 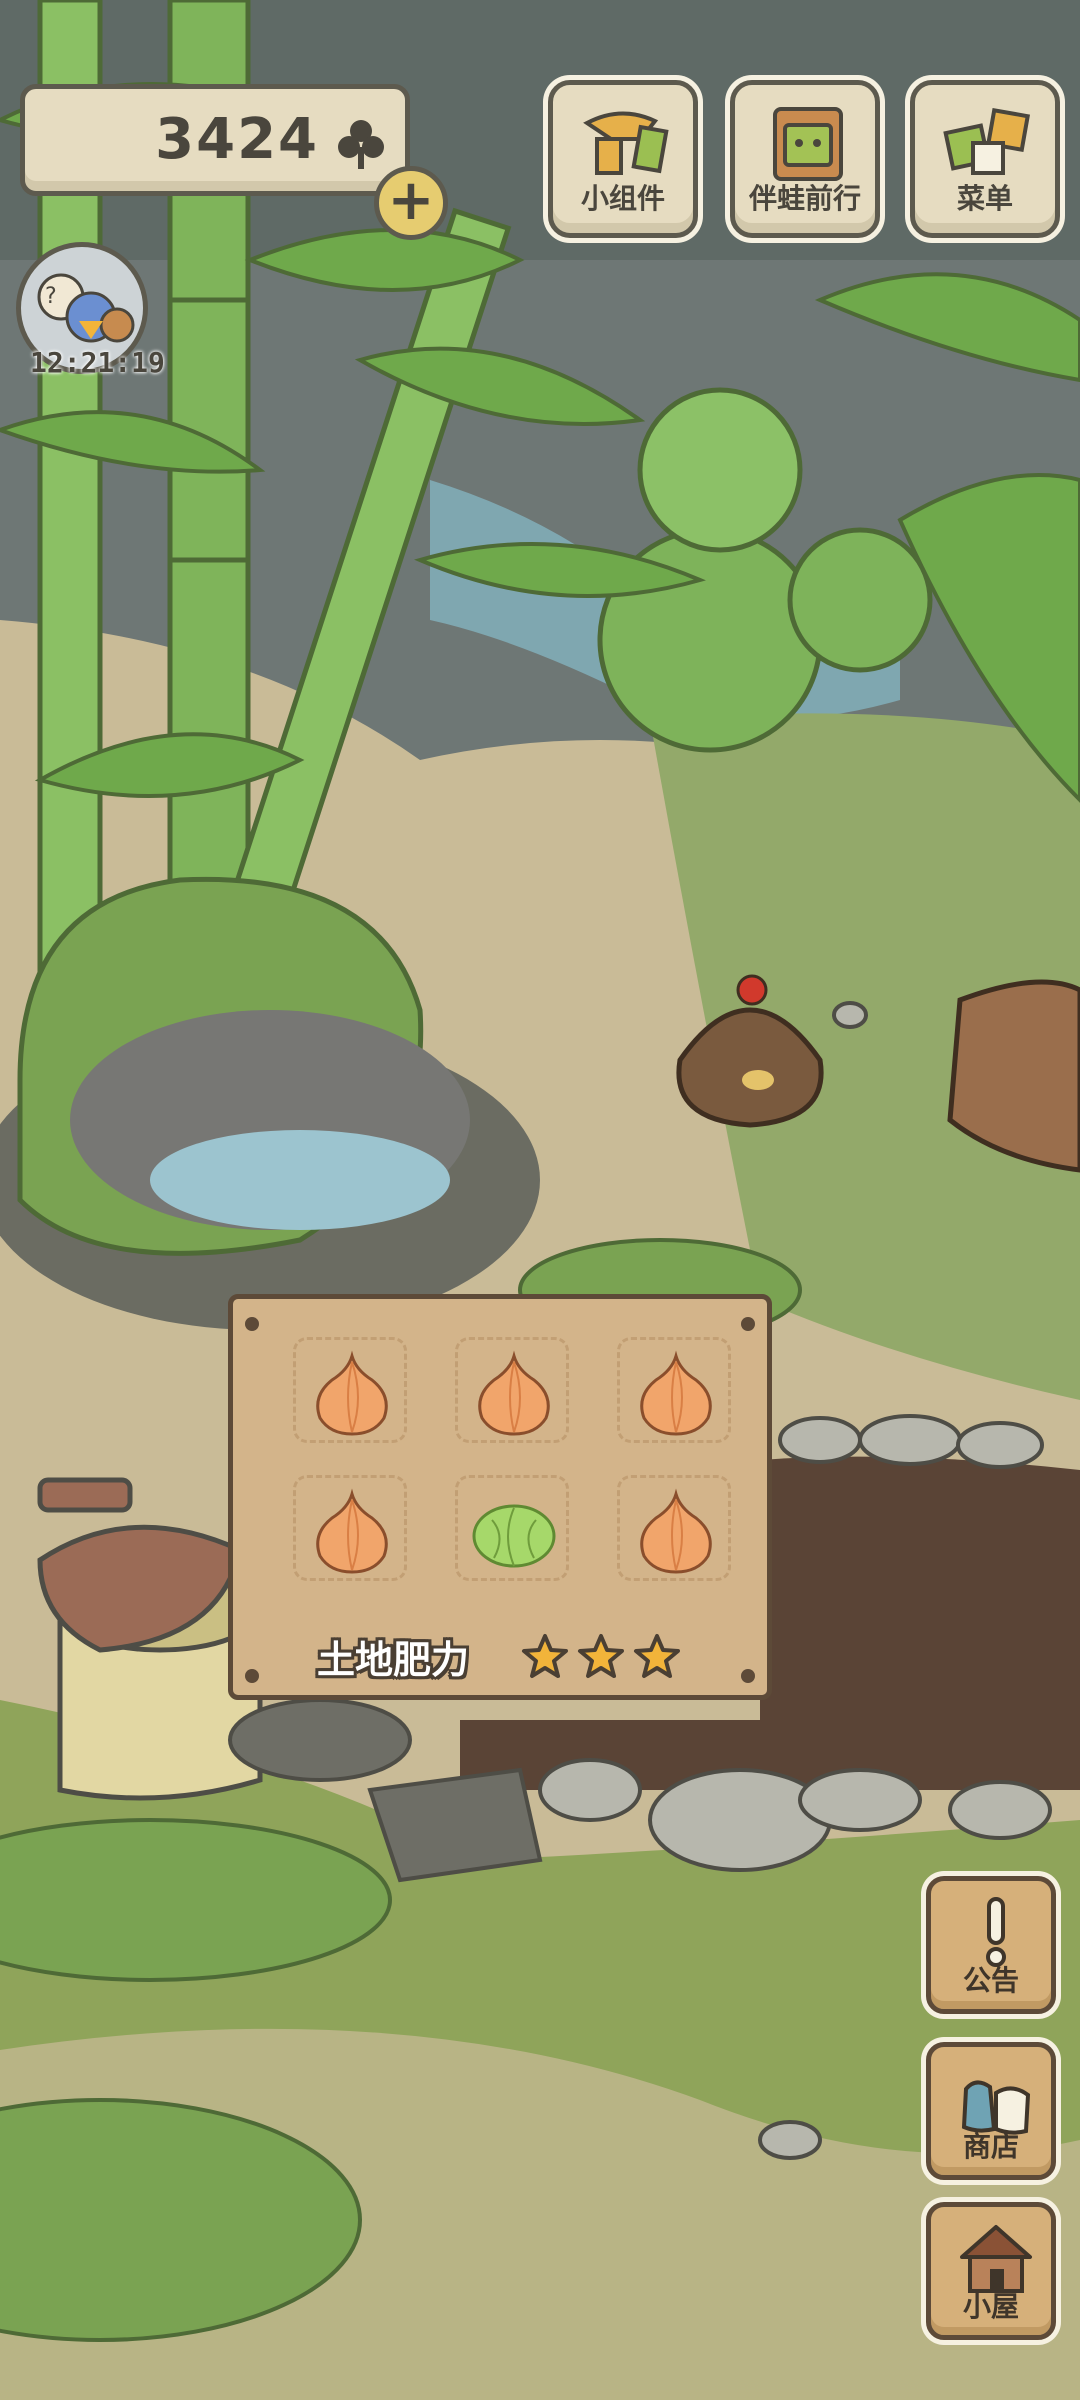 I want to click on garden-crop-board: 土地肥力, so click(x=500, y=1497).